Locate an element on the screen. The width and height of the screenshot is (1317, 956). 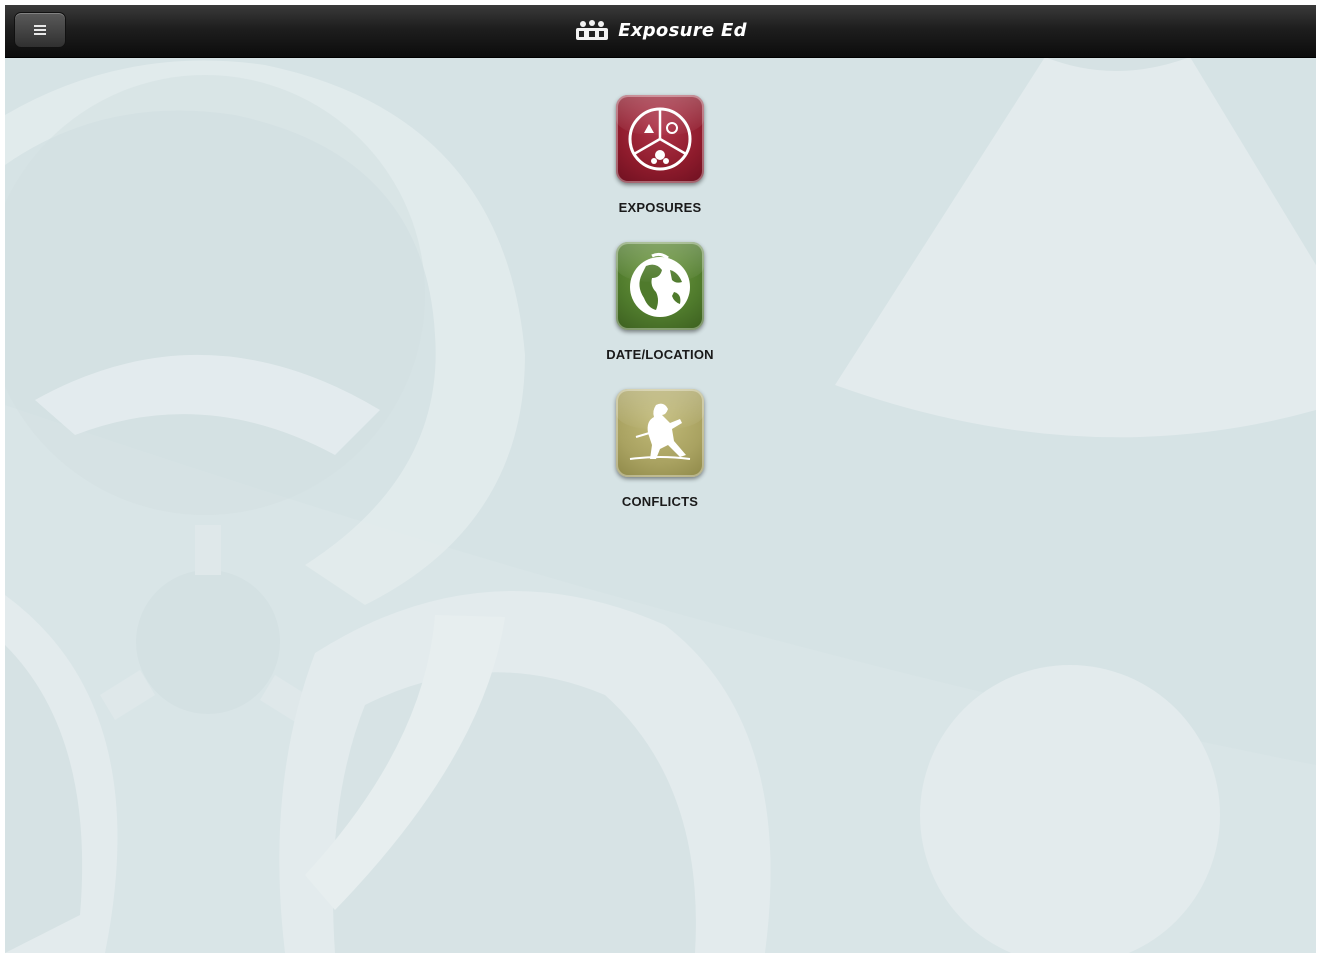
exposures-tile-icon is located at coordinates (660, 139).